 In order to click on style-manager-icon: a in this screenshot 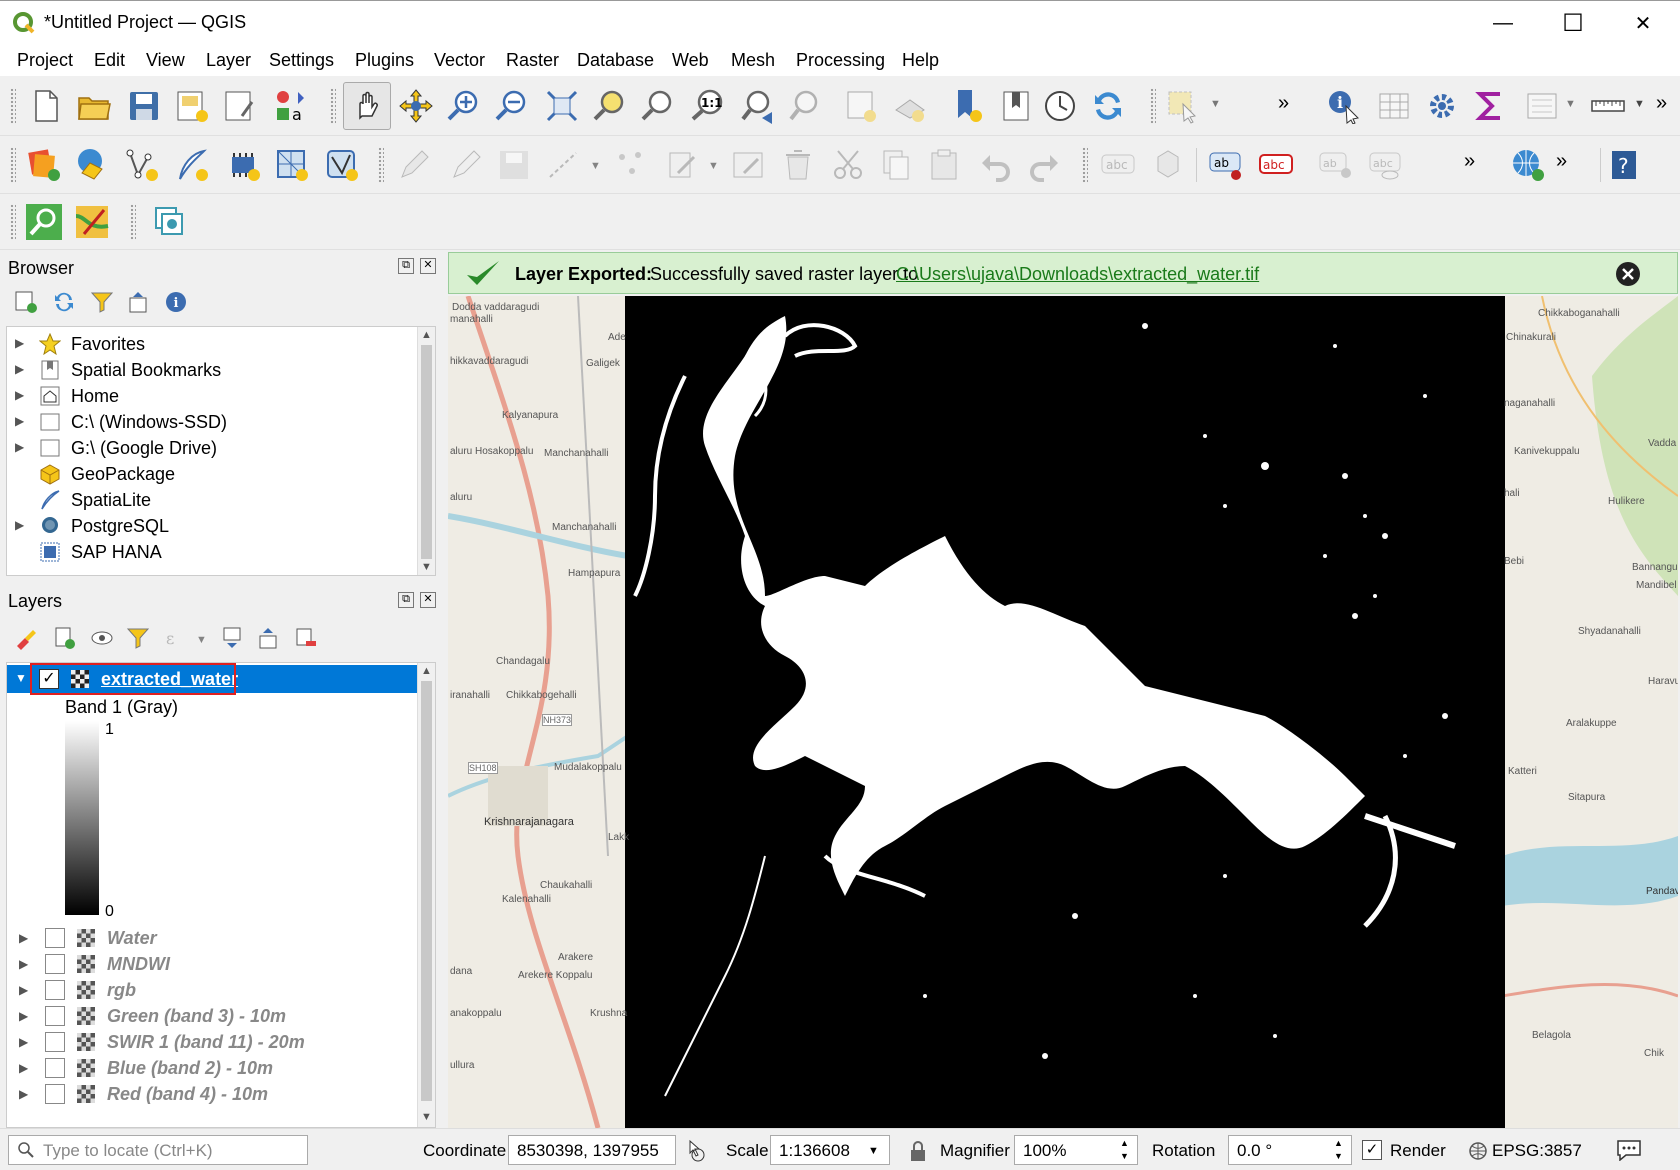, I will do `click(290, 106)`.